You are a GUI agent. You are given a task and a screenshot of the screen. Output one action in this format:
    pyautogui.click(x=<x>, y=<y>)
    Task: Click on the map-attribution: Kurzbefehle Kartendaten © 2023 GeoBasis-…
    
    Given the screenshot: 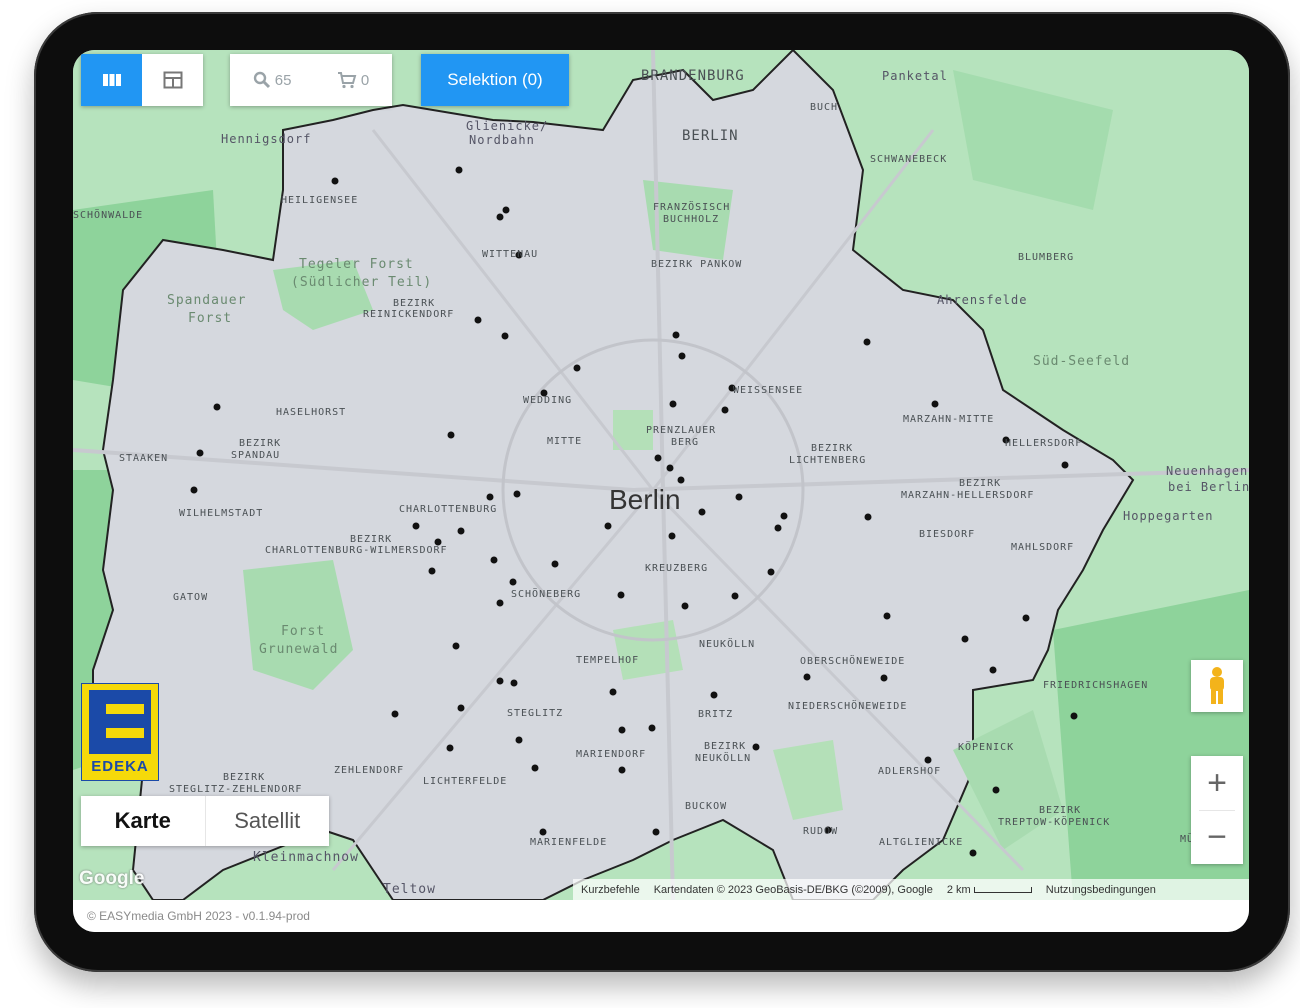 What is the action you would take?
    pyautogui.click(x=911, y=889)
    